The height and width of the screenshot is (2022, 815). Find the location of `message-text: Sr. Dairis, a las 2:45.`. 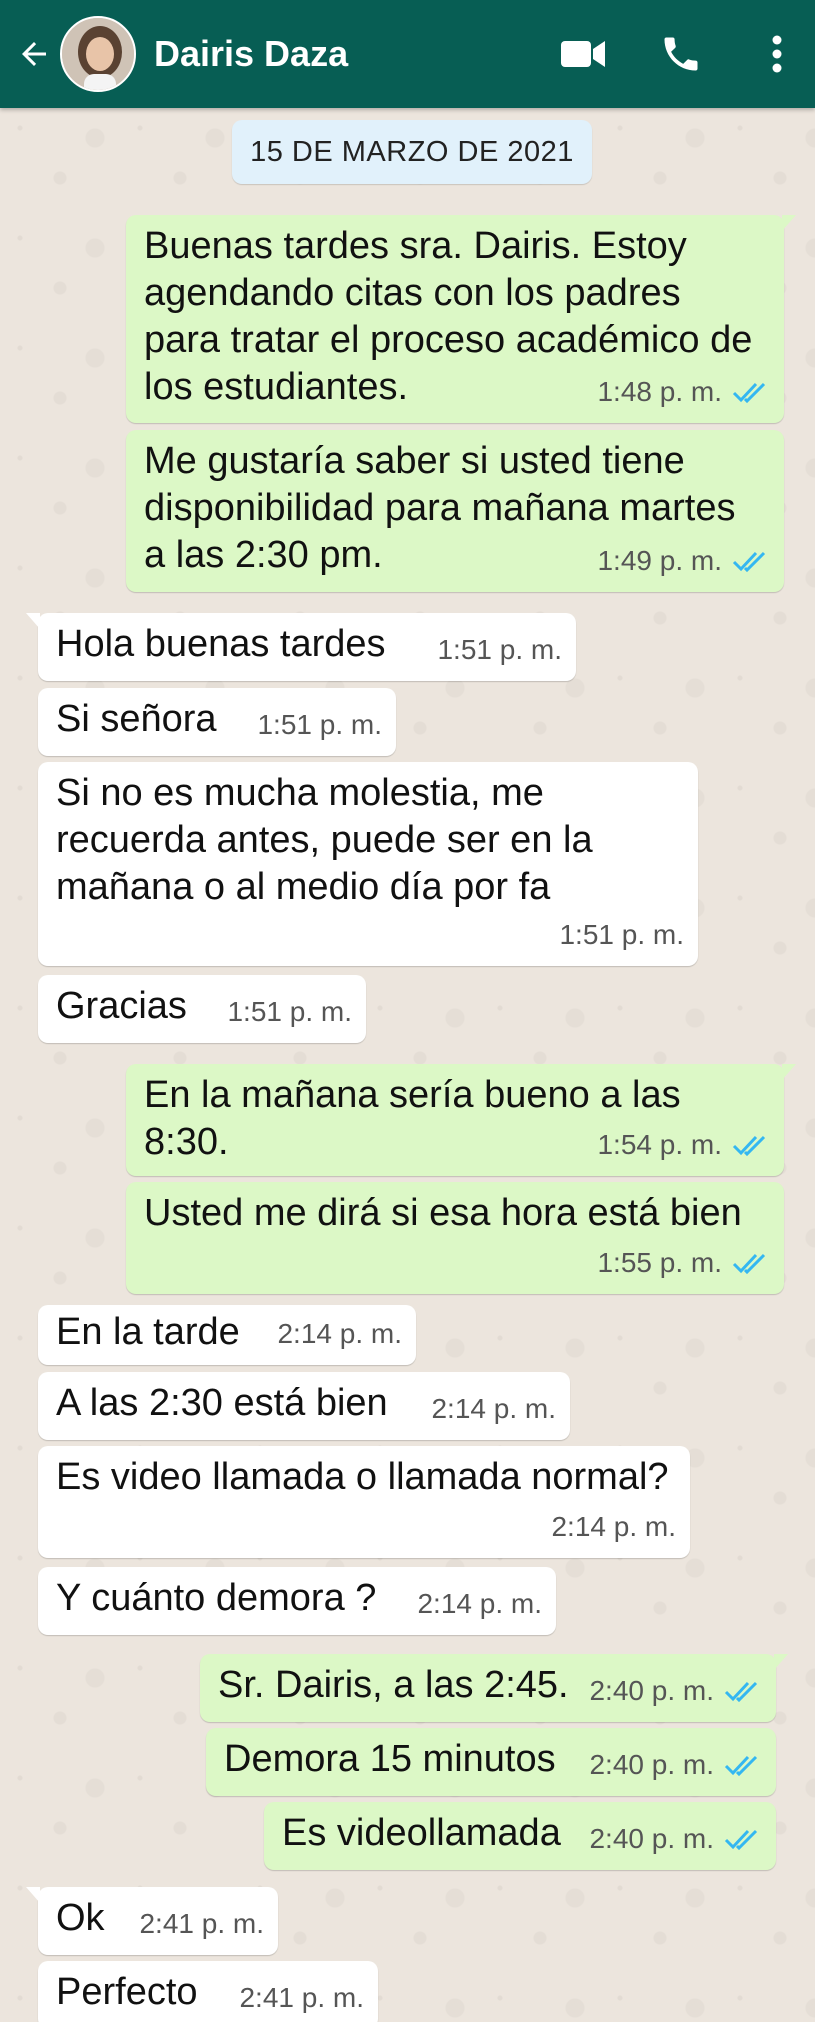

message-text: Sr. Dairis, a las 2:45. is located at coordinates (393, 1685).